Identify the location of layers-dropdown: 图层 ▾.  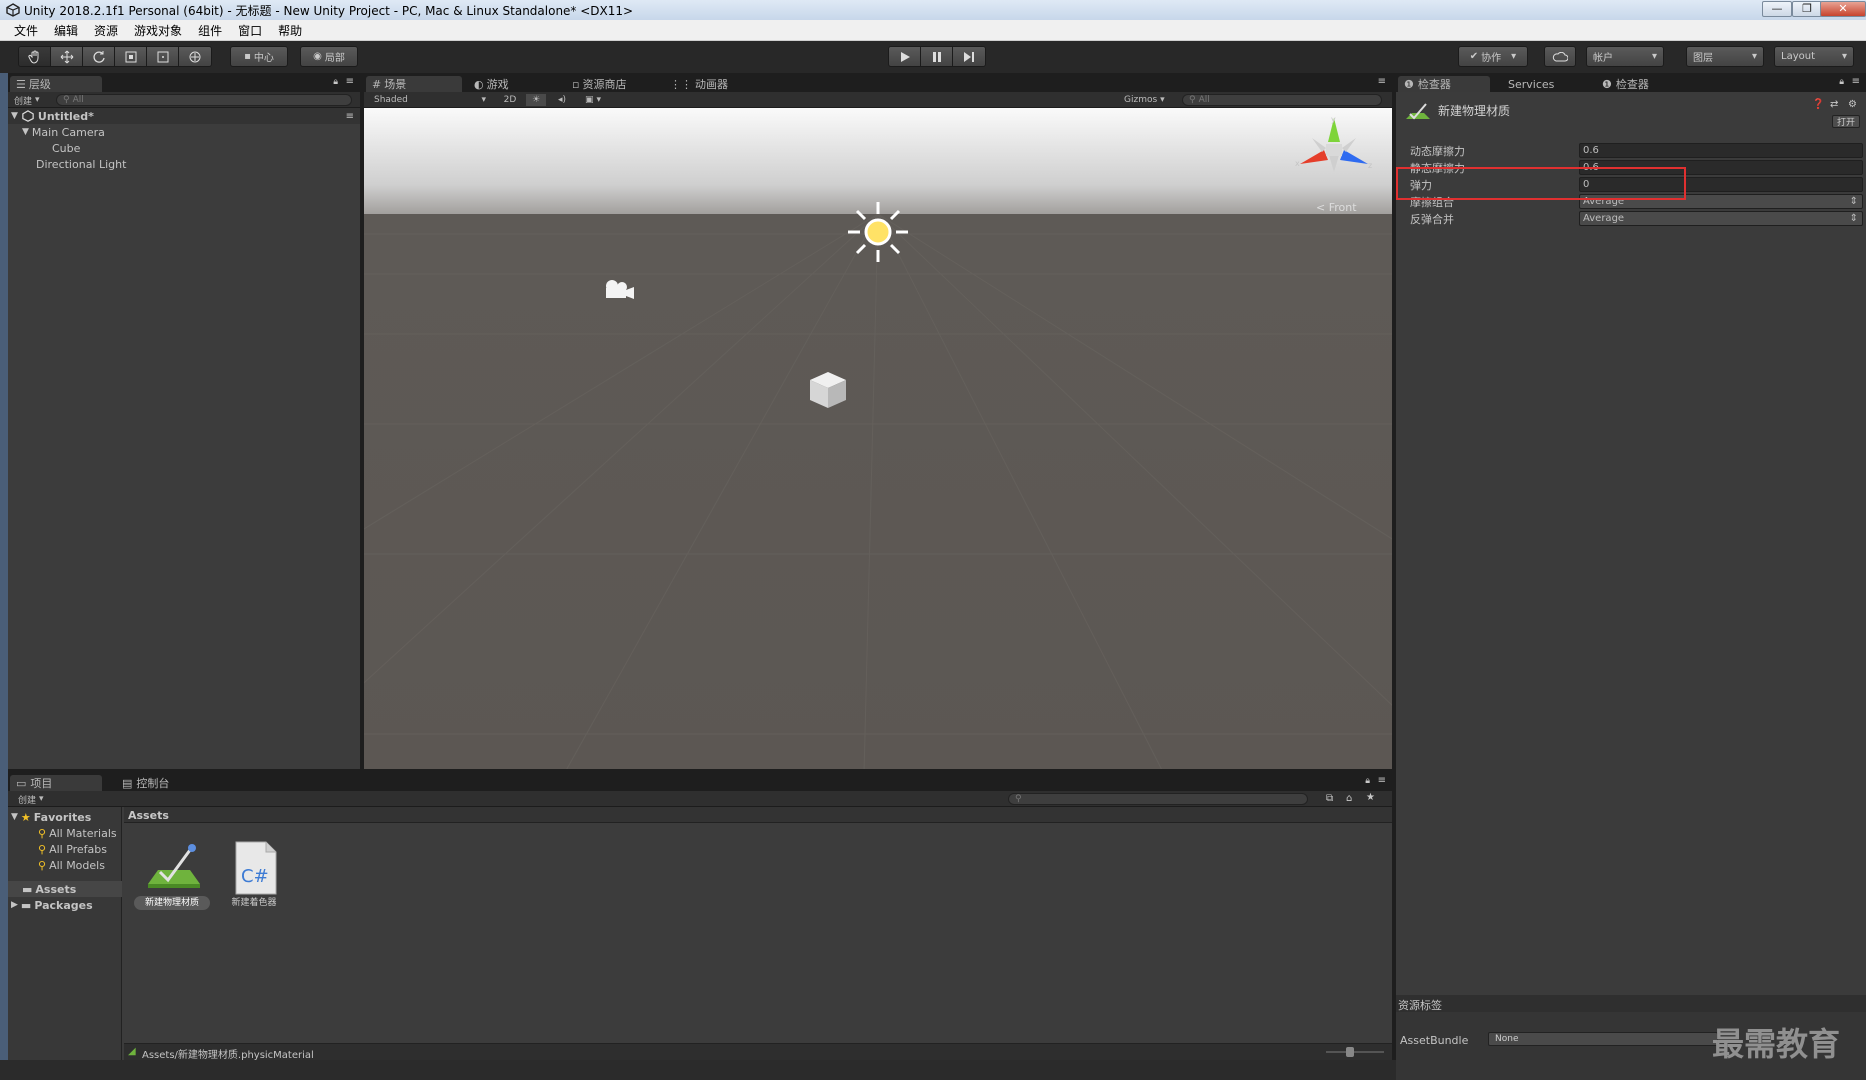
(1725, 56).